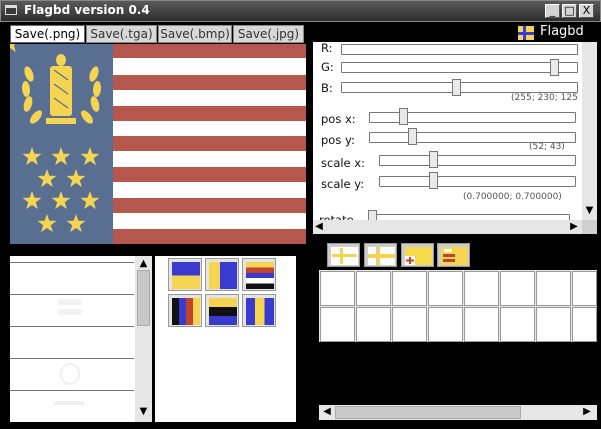  What do you see at coordinates (453, 255) in the screenshot?
I see `layer-tool-button` at bounding box center [453, 255].